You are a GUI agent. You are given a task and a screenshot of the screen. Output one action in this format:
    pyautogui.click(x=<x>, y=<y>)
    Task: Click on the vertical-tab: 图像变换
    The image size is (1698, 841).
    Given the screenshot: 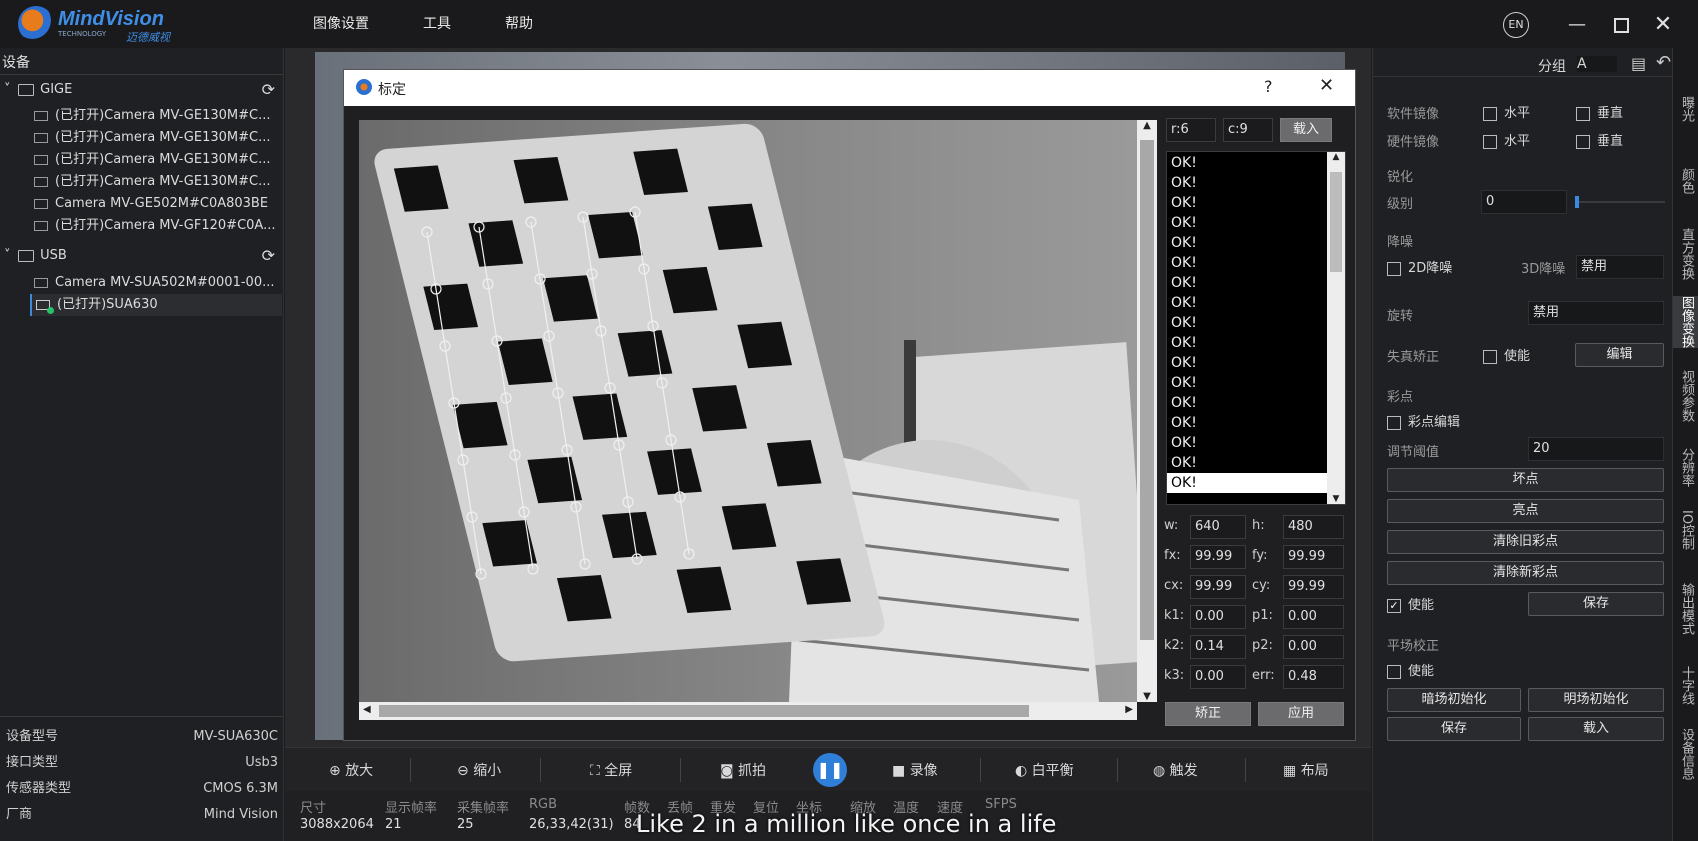 What is the action you would take?
    pyautogui.click(x=1685, y=322)
    